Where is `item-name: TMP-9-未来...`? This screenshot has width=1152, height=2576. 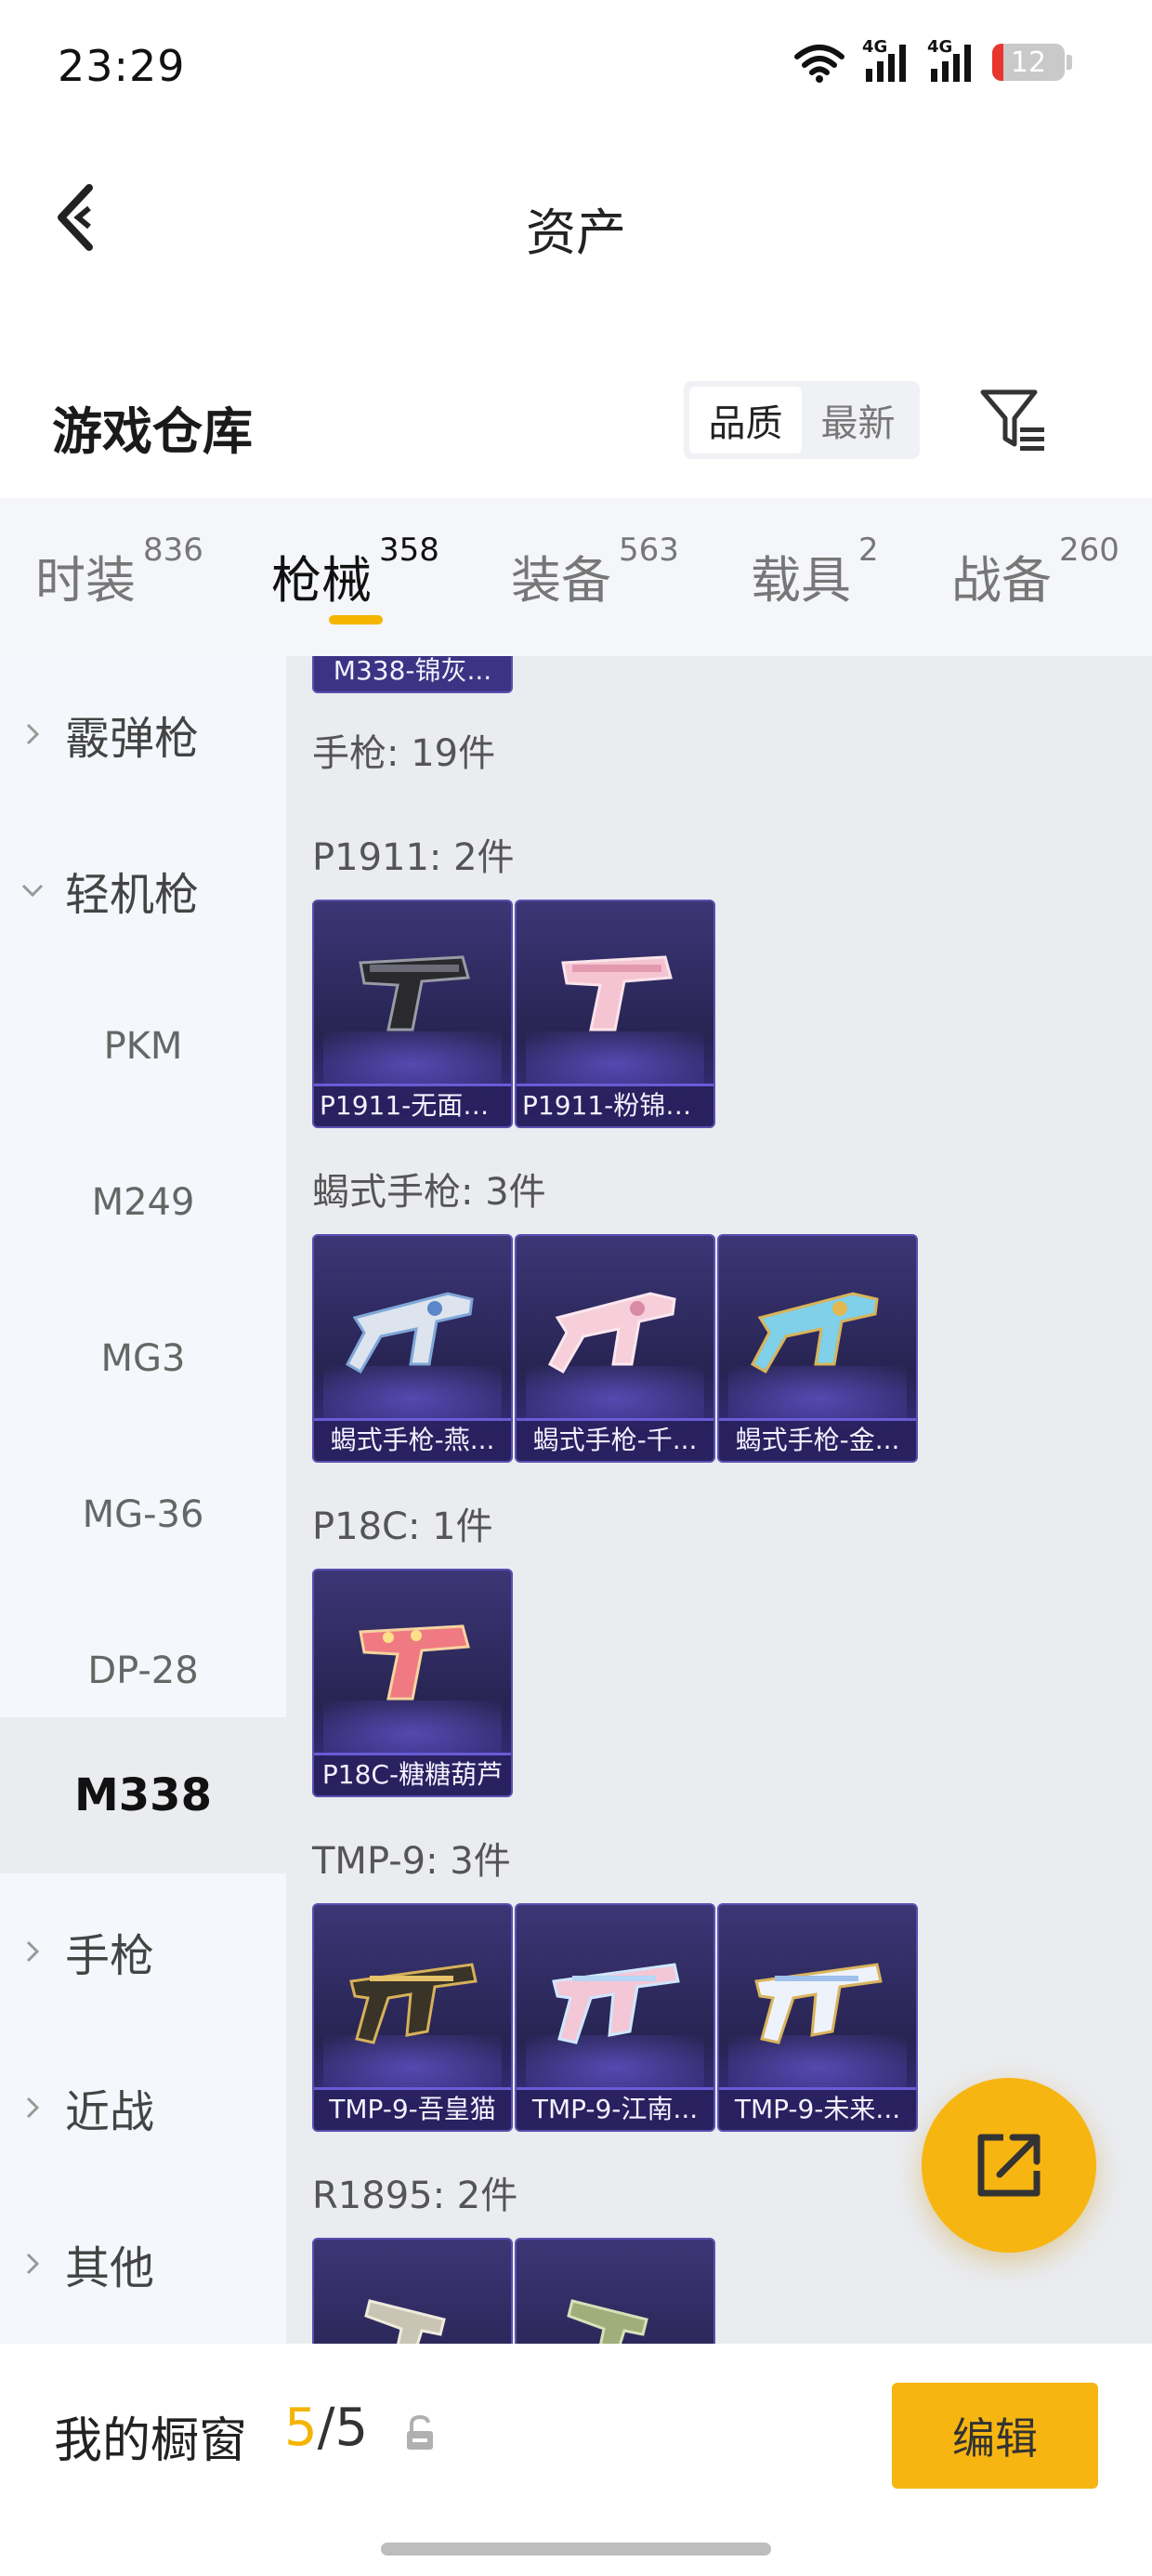 item-name: TMP-9-未来... is located at coordinates (817, 2108).